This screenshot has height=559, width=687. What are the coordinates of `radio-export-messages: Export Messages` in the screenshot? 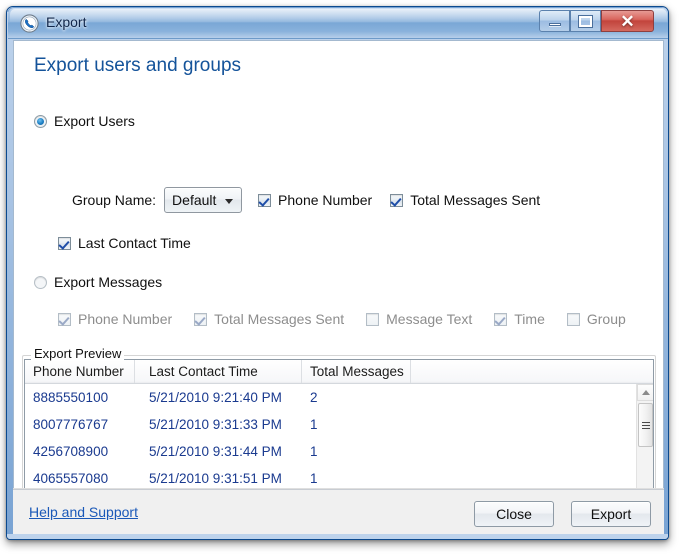 It's located at (98, 282).